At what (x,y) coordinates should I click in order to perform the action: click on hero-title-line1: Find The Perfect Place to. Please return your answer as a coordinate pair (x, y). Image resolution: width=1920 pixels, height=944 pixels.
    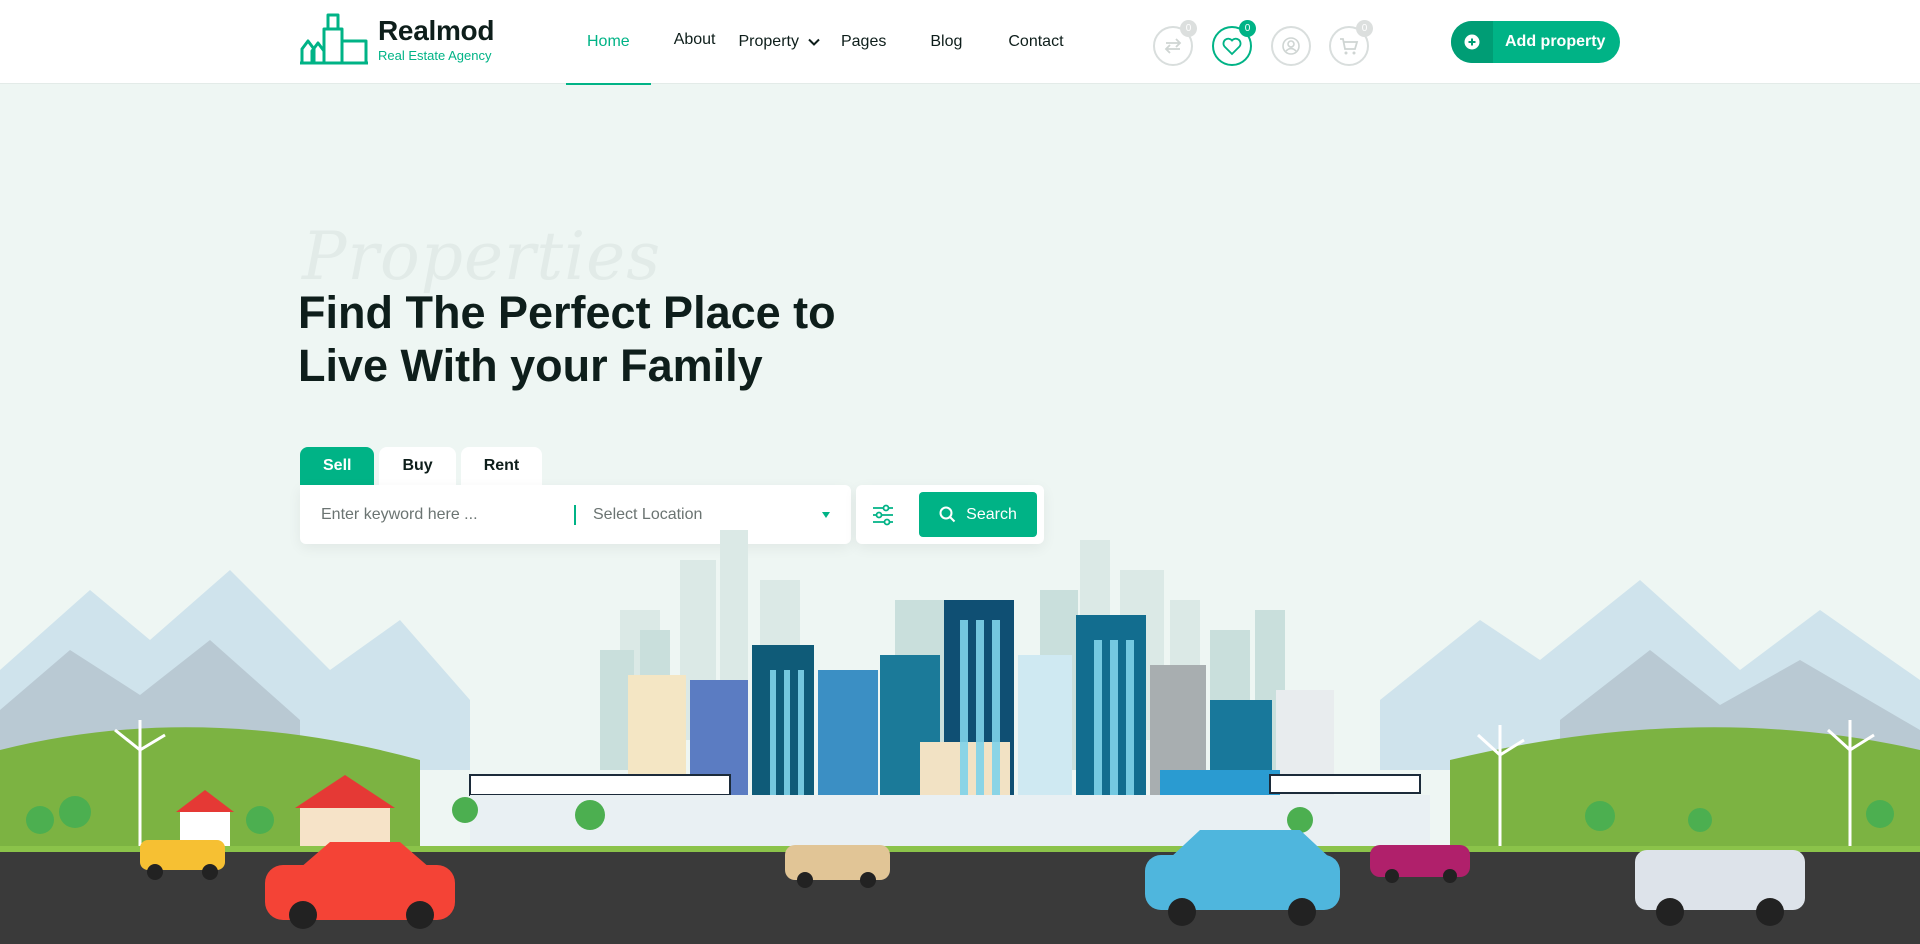
    Looking at the image, I should click on (567, 312).